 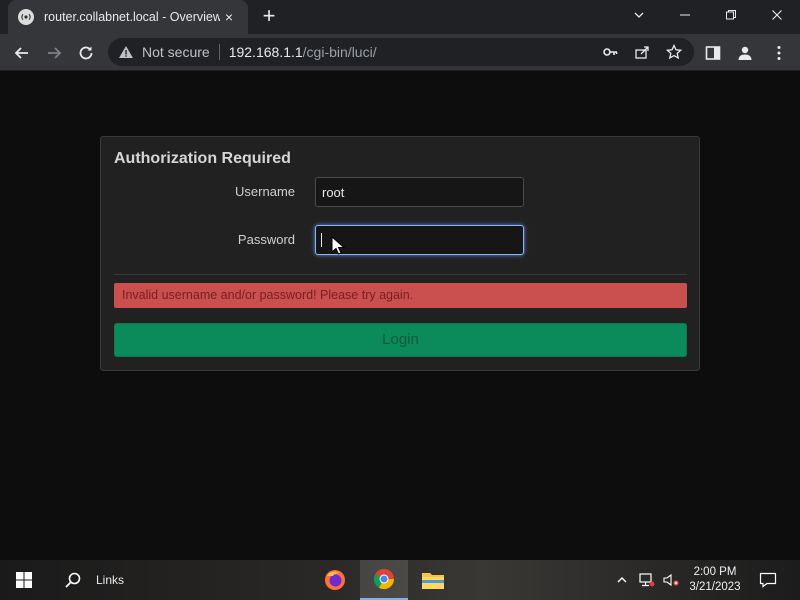 I want to click on key-icon, so click(x=610, y=52).